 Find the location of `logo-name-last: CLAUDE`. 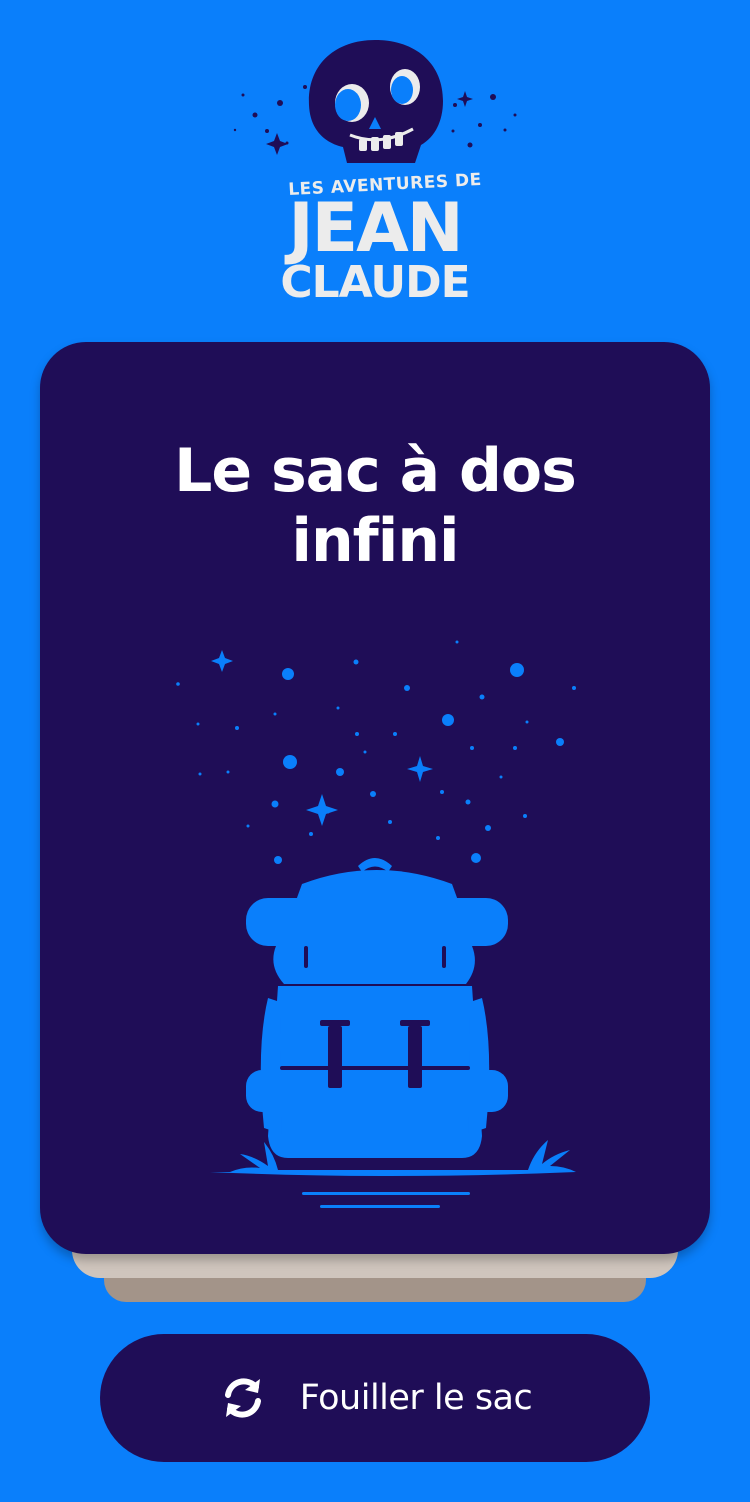

logo-name-last: CLAUDE is located at coordinates (375, 282).